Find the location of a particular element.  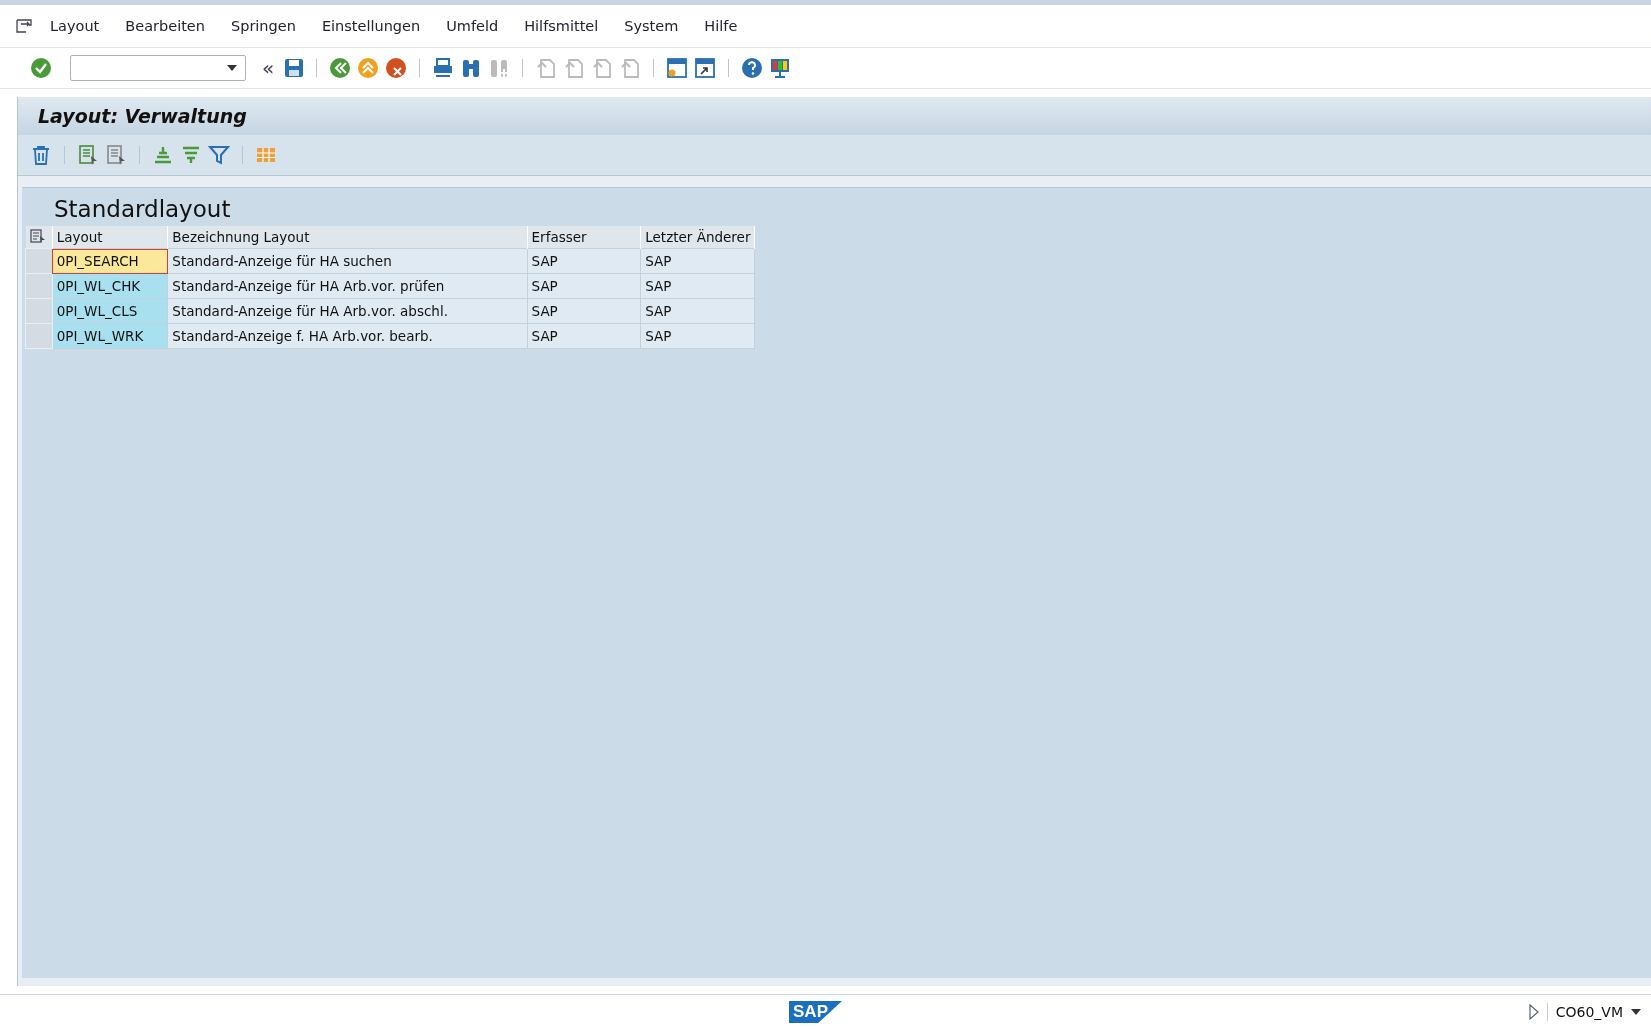

filter-icon is located at coordinates (219, 155).